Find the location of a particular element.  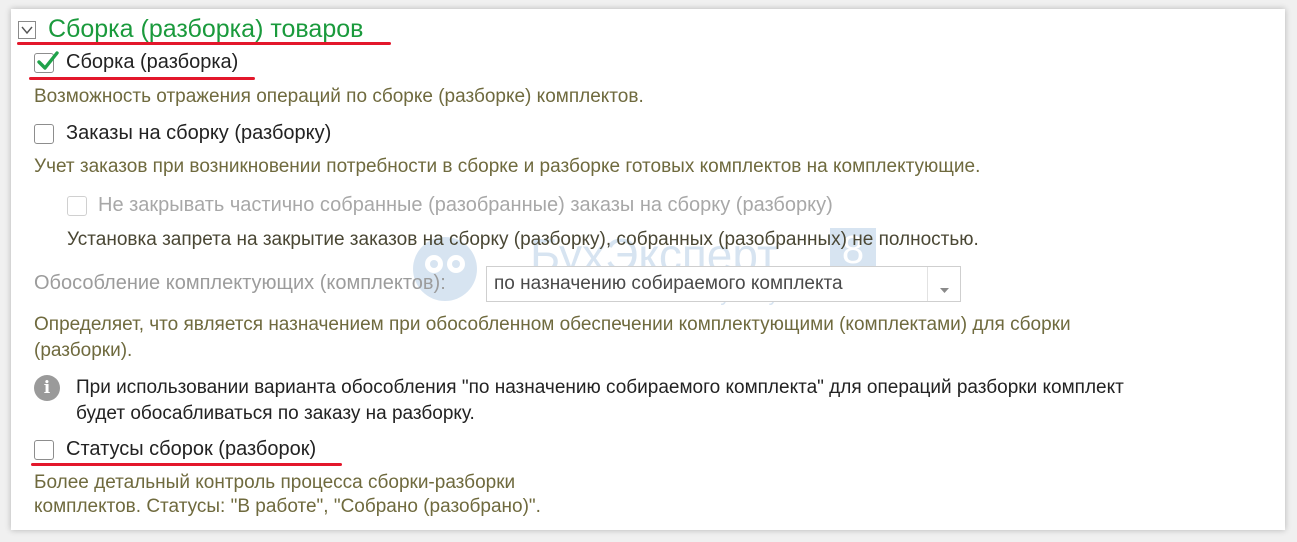

separation-select: по назначению собираемого комплекта is located at coordinates (723, 284).